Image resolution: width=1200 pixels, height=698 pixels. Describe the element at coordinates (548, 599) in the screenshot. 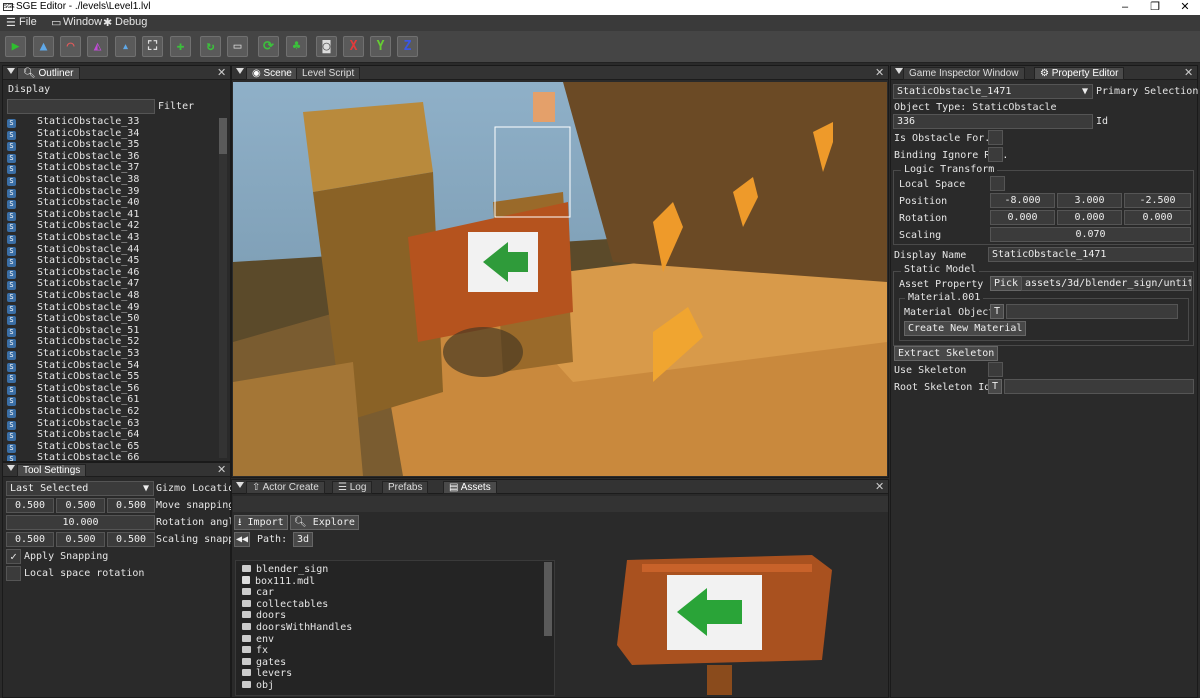

I see `assets-scroll-thumb` at that location.